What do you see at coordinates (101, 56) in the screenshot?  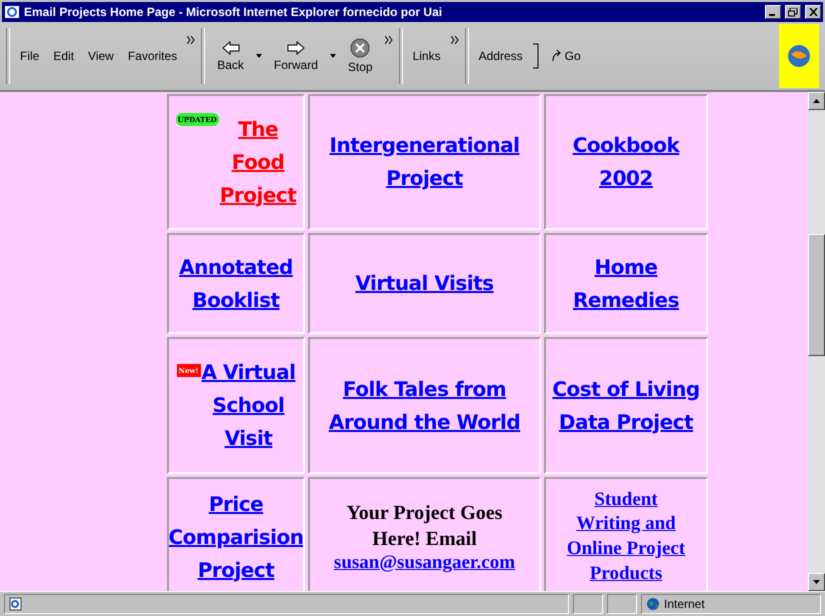 I see `menu-item: View` at bounding box center [101, 56].